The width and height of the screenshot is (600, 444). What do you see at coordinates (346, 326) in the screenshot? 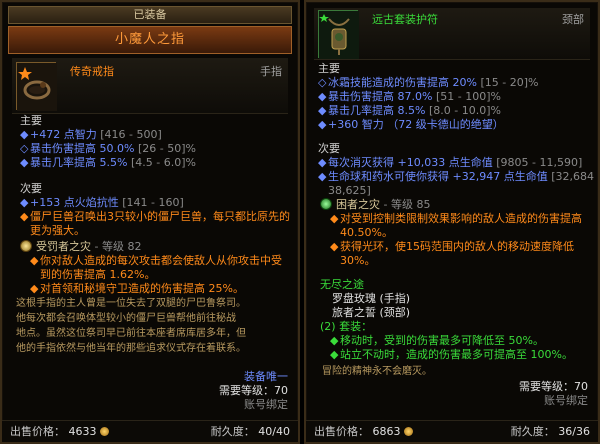
I see `set-bonus-label: (2) 套装：` at bounding box center [346, 326].